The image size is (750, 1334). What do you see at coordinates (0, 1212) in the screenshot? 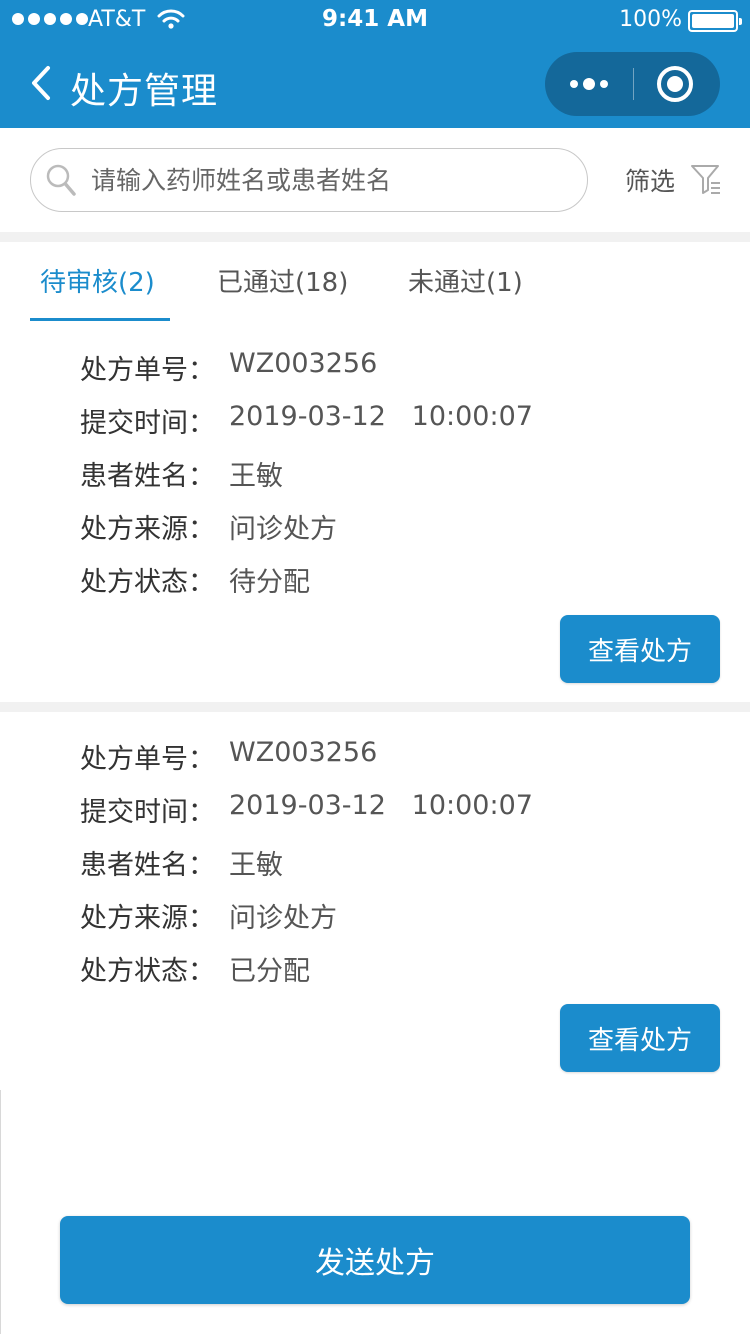
I see `edge-line` at bounding box center [0, 1212].